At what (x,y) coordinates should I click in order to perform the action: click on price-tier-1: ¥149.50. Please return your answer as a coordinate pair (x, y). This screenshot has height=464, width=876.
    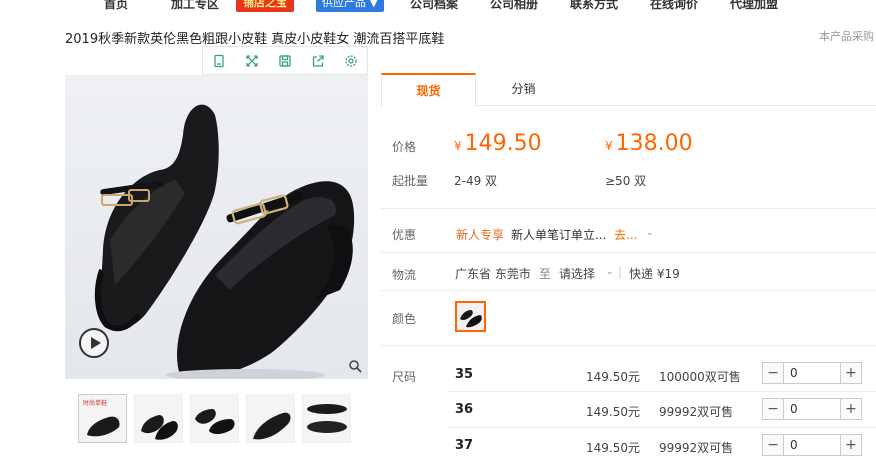
    Looking at the image, I should click on (498, 143).